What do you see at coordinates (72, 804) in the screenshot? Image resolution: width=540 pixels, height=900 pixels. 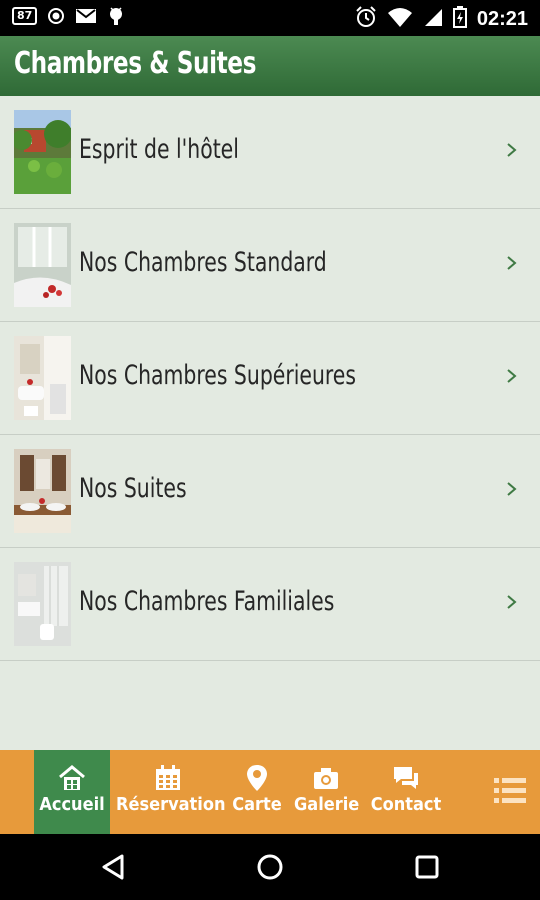 I see `tab-label: Accueil` at bounding box center [72, 804].